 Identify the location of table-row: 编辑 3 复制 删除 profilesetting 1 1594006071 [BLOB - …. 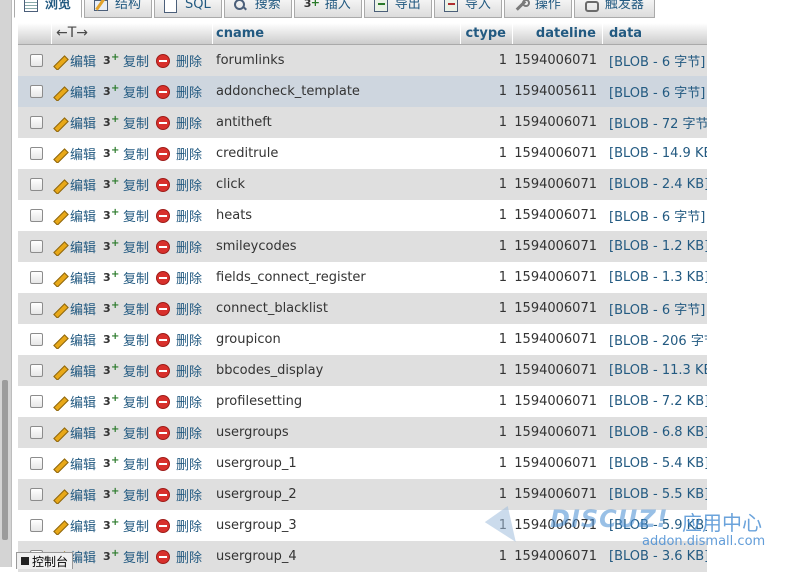
(362, 401).